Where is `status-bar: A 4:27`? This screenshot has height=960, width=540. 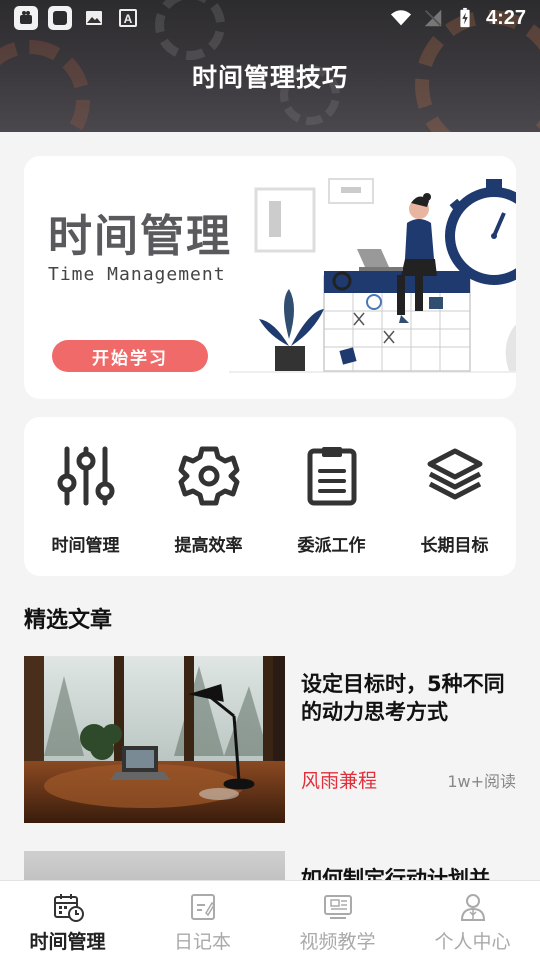
status-bar: A 4:27 is located at coordinates (270, 18).